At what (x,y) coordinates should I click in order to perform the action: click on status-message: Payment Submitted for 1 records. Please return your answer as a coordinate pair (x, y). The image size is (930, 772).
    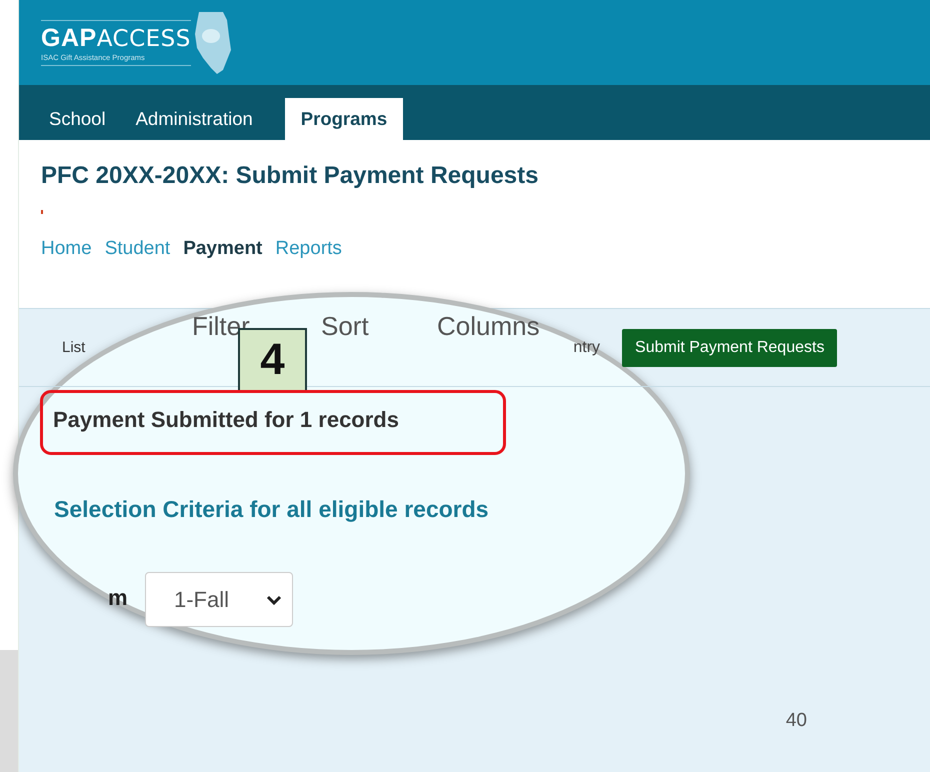
    Looking at the image, I should click on (226, 420).